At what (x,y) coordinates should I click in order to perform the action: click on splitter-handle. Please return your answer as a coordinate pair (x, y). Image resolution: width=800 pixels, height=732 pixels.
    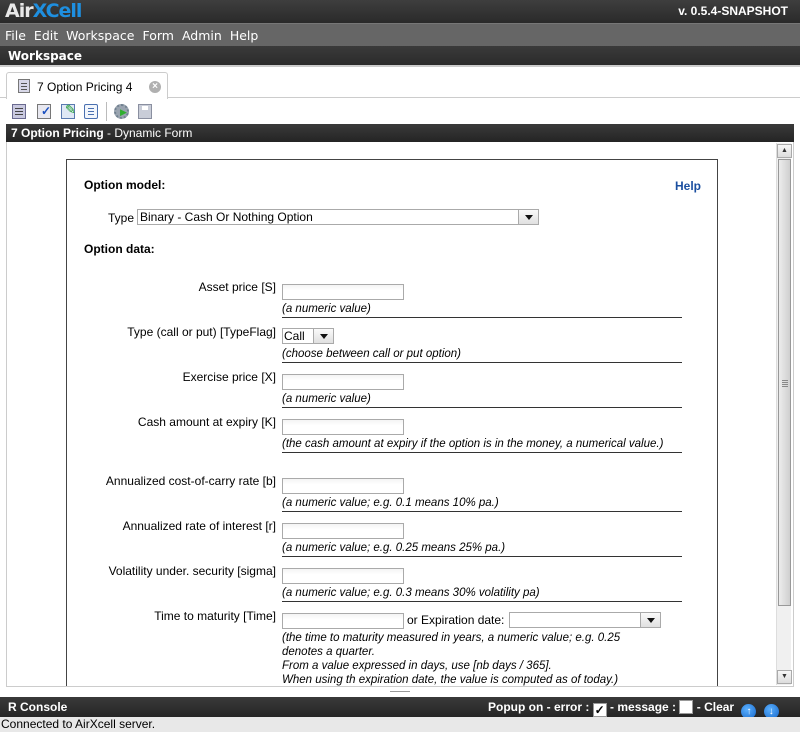
    Looking at the image, I should click on (400, 691).